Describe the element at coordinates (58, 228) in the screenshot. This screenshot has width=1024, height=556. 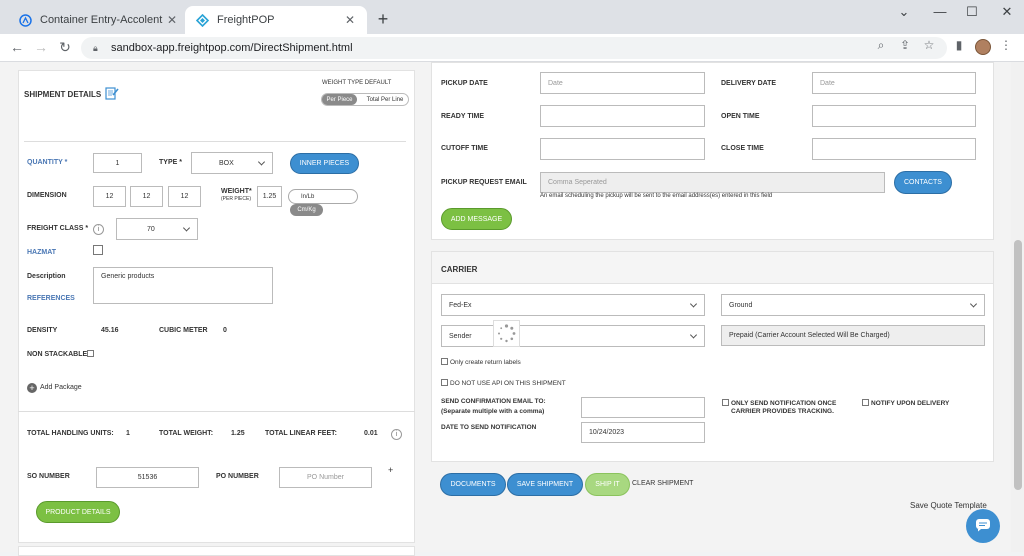
I see `freight-class-label: FREIGHT CLASS *` at that location.